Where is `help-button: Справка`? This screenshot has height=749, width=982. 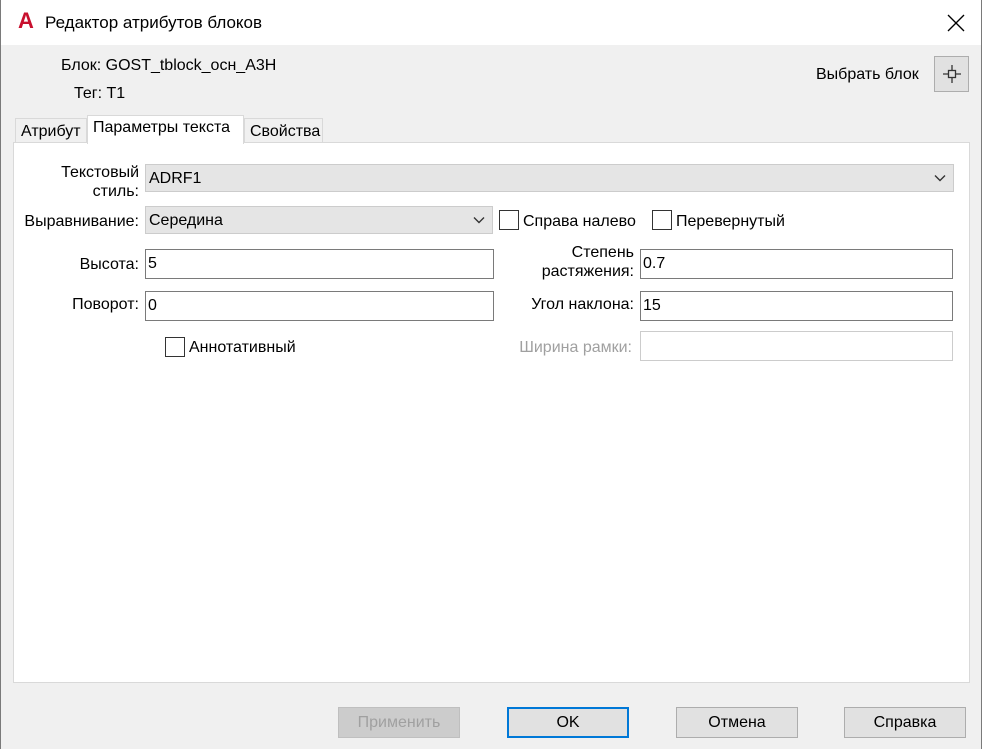
help-button: Справка is located at coordinates (905, 722).